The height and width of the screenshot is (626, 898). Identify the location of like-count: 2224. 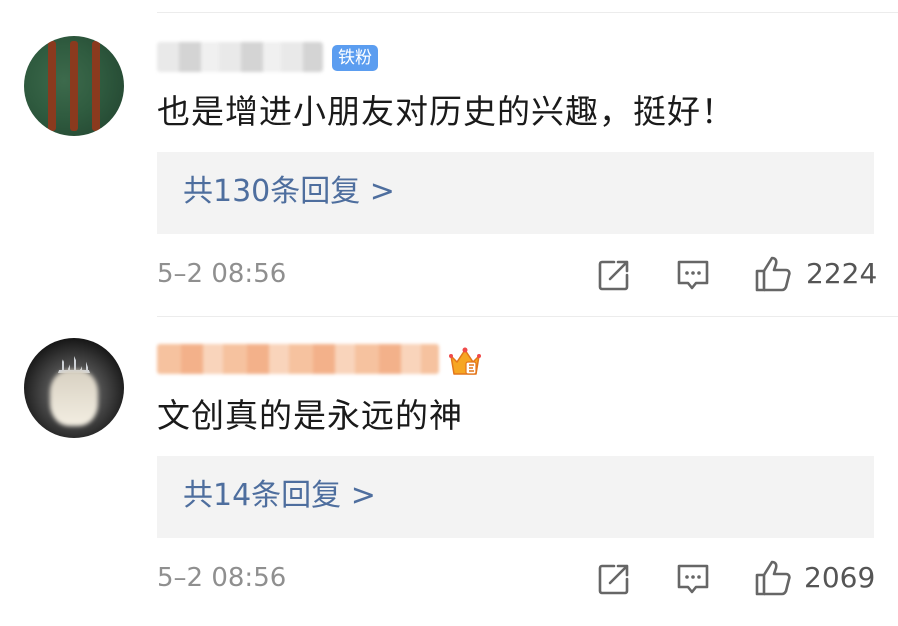
(842, 273).